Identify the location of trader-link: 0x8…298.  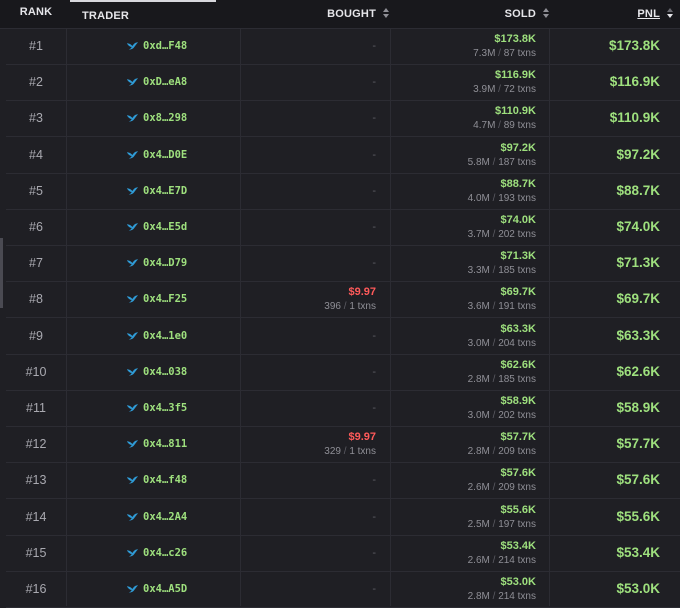
(156, 118).